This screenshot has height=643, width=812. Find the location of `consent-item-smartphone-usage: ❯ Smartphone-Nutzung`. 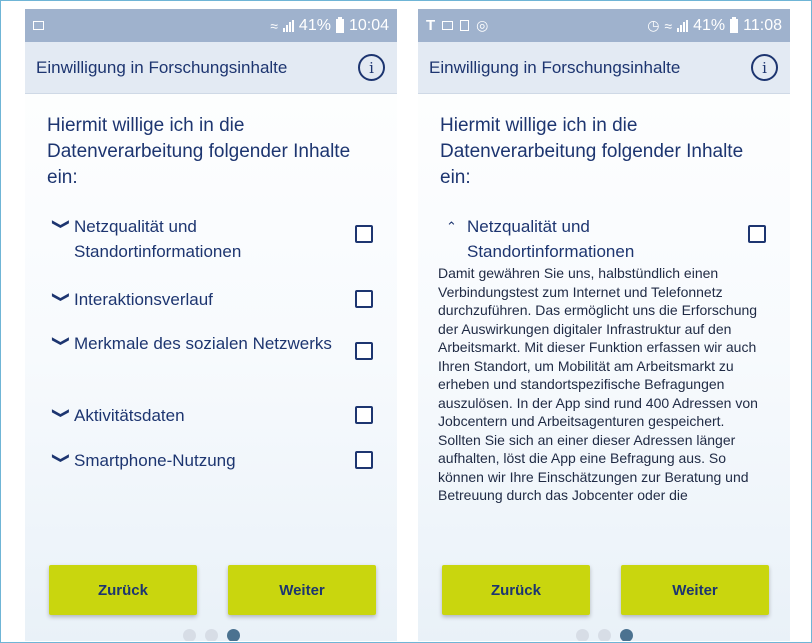

consent-item-smartphone-usage: ❯ Smartphone-Nutzung is located at coordinates (212, 460).